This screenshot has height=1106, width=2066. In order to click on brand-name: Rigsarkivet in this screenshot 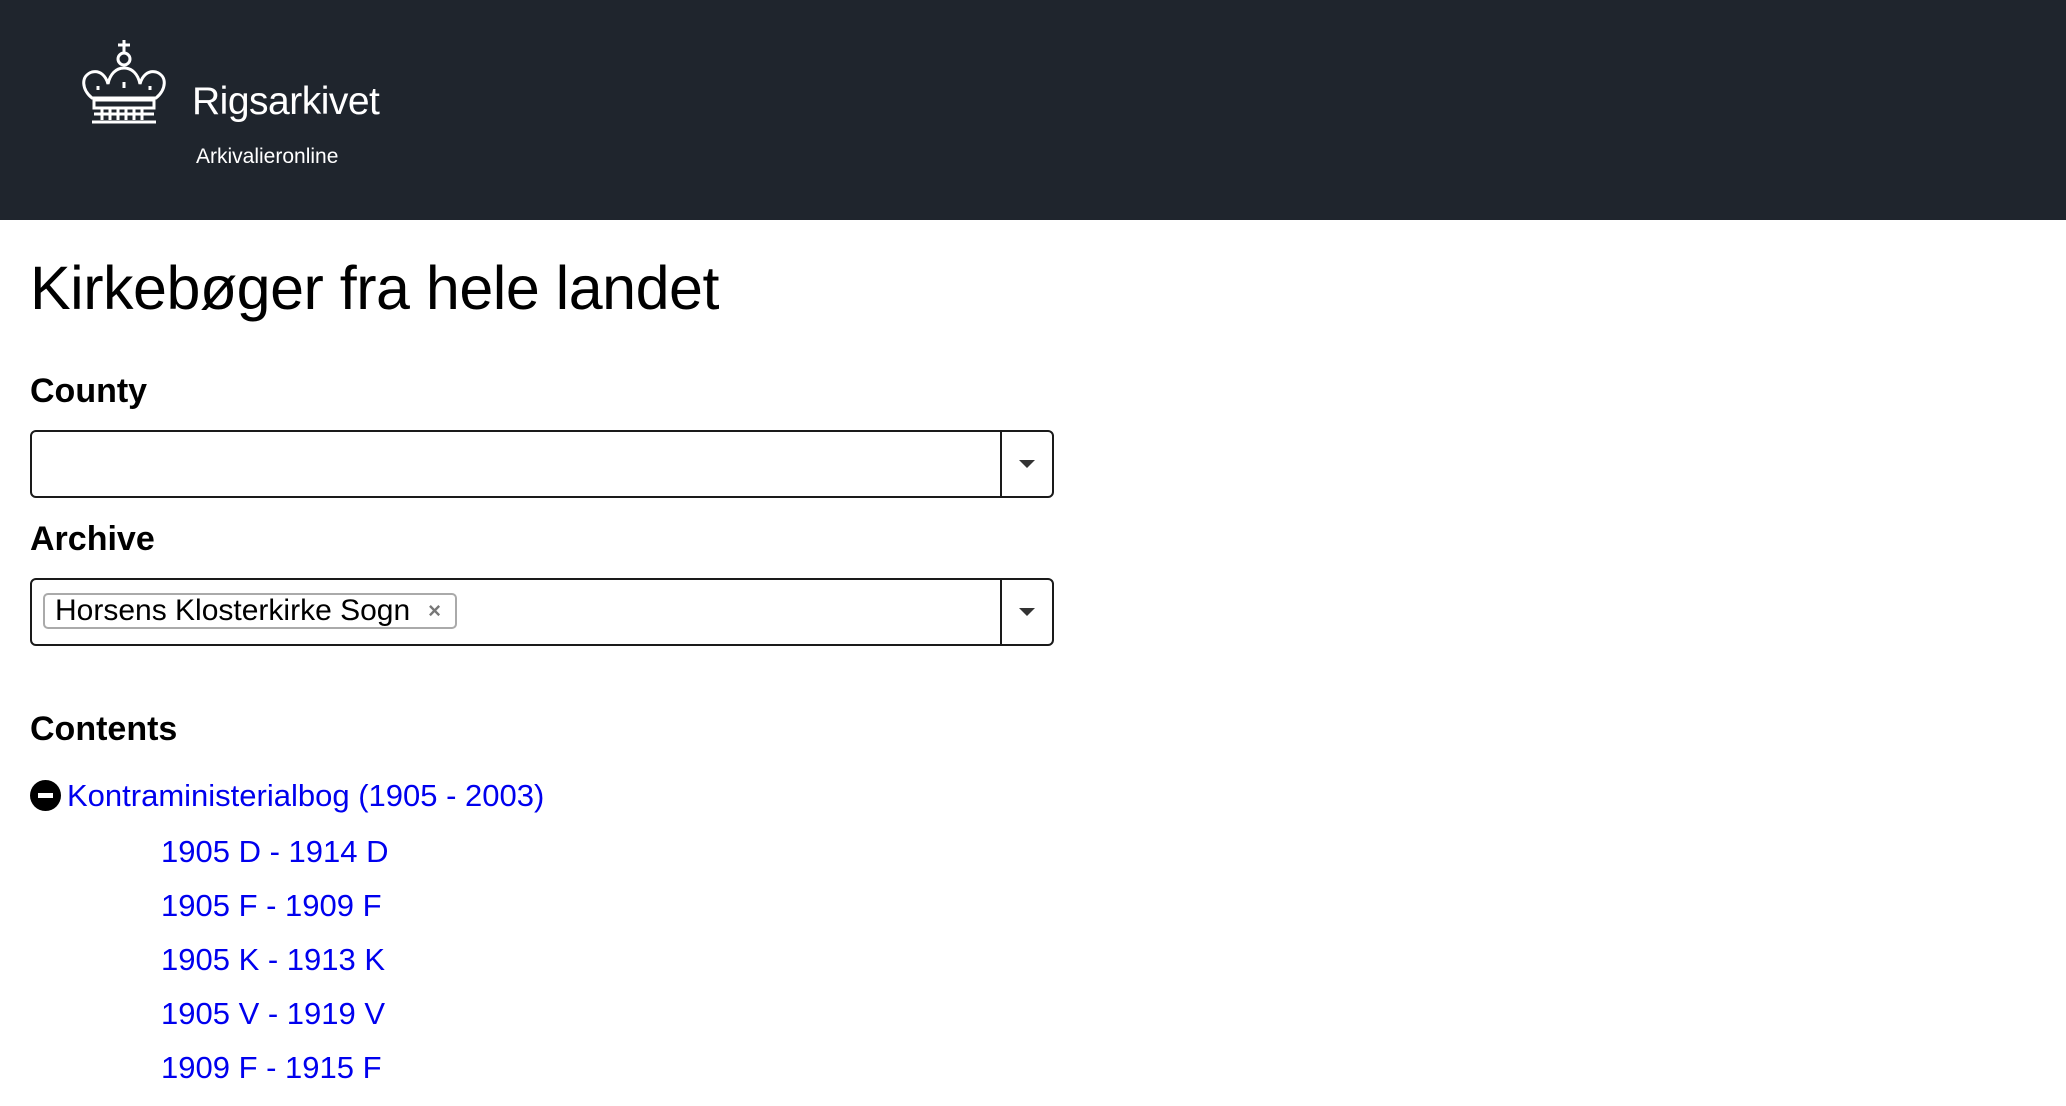, I will do `click(286, 101)`.